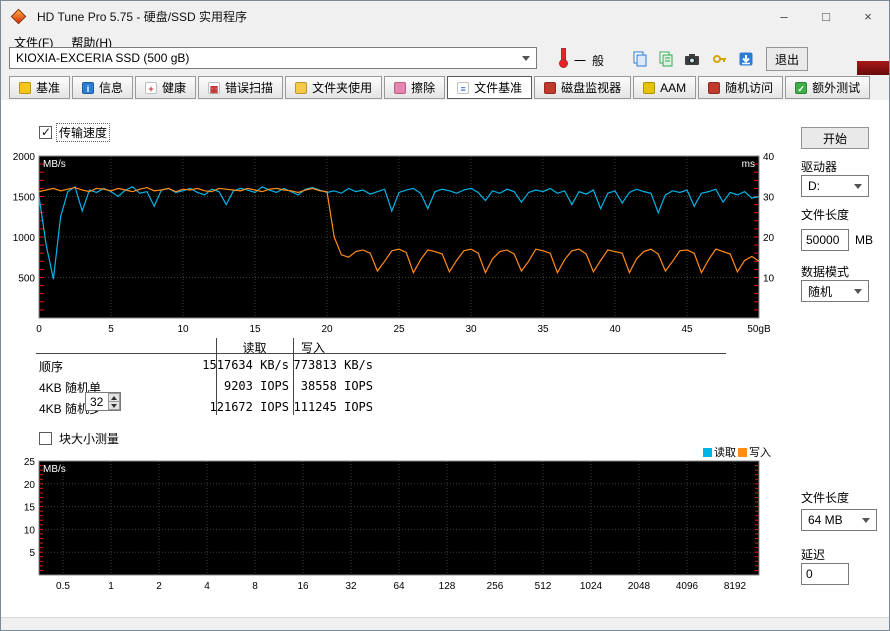  Describe the element at coordinates (825, 498) in the screenshot. I see `block-file-length-label: 文件长度` at that location.